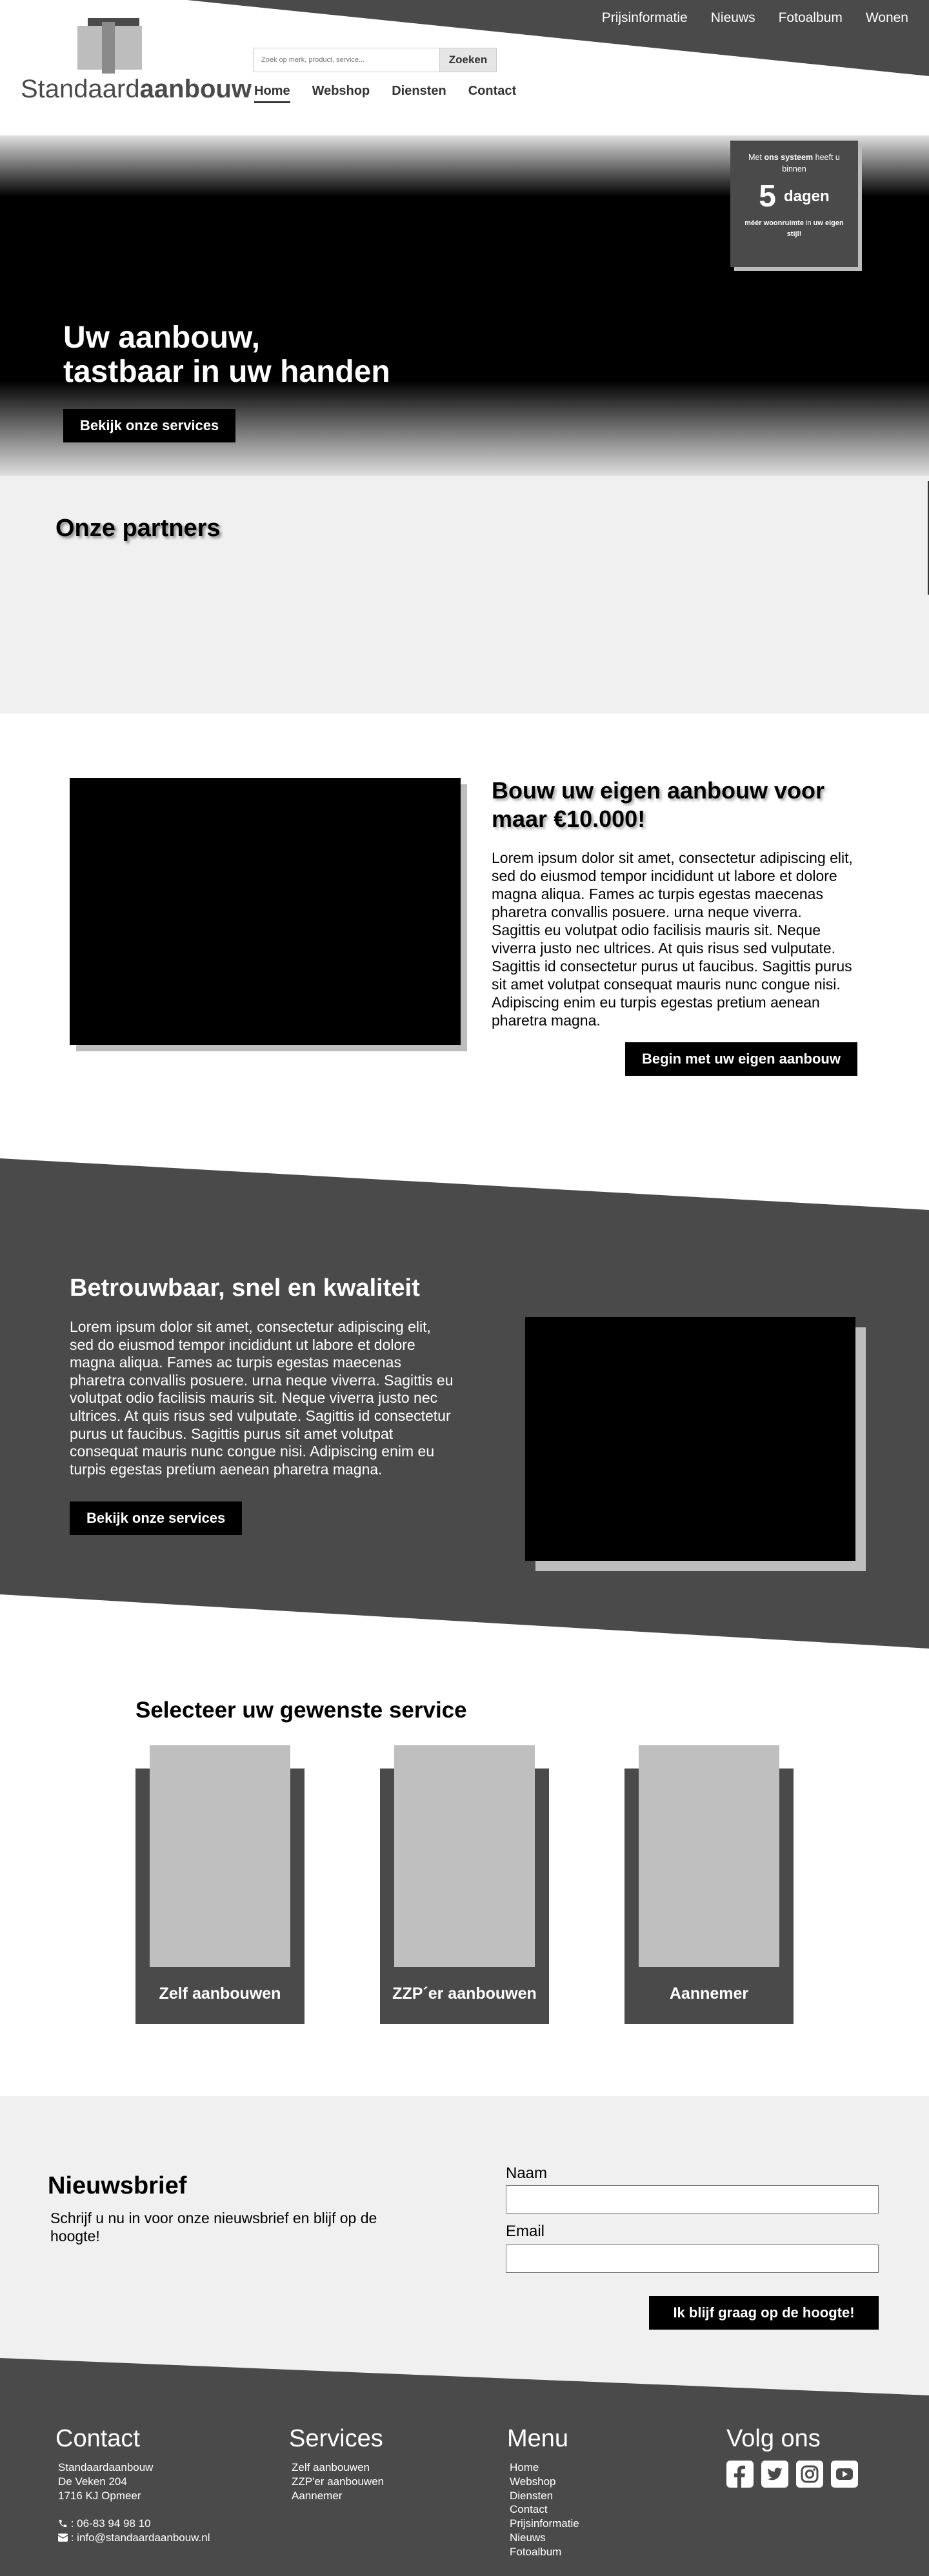 Image resolution: width=929 pixels, height=2576 pixels. Describe the element at coordinates (138, 528) in the screenshot. I see `partners-title: Onze partners` at that location.